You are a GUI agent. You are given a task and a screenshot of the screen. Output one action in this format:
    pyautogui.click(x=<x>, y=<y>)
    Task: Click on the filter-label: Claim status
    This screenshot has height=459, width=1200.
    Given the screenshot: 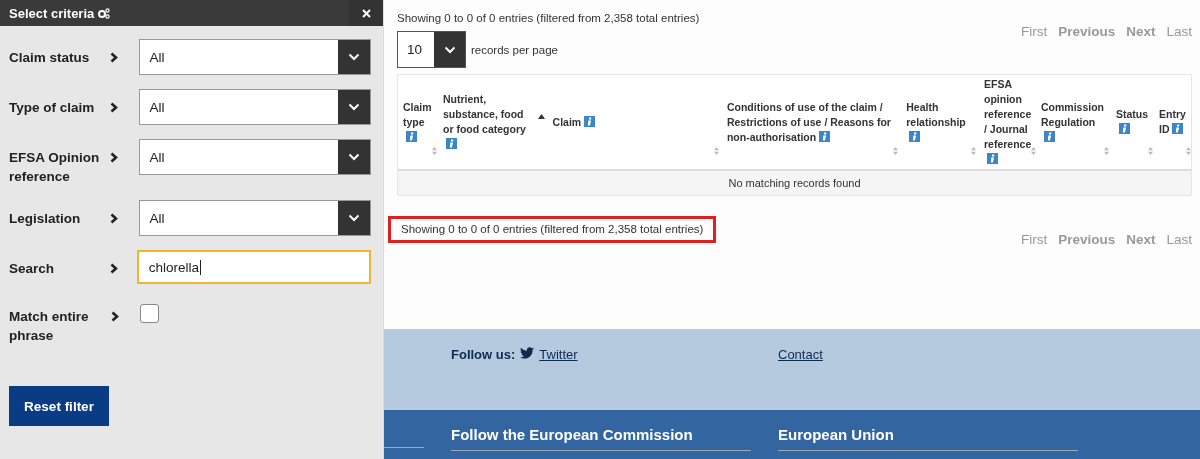 What is the action you would take?
    pyautogui.click(x=50, y=58)
    